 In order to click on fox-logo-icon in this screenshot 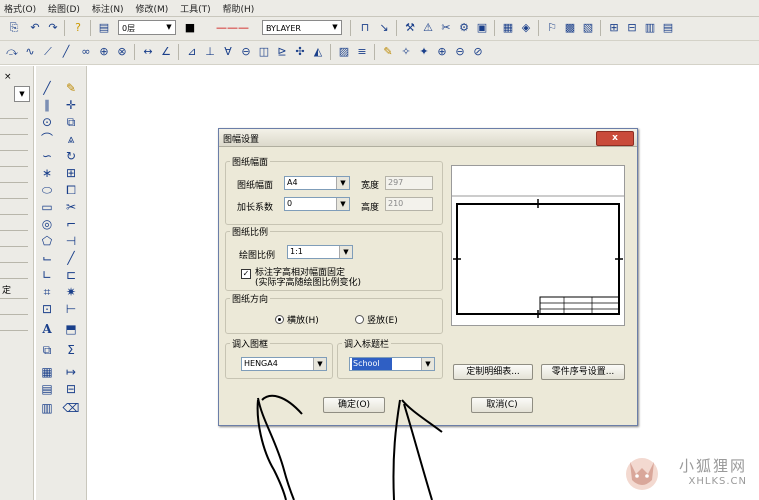, I will do `click(642, 474)`.